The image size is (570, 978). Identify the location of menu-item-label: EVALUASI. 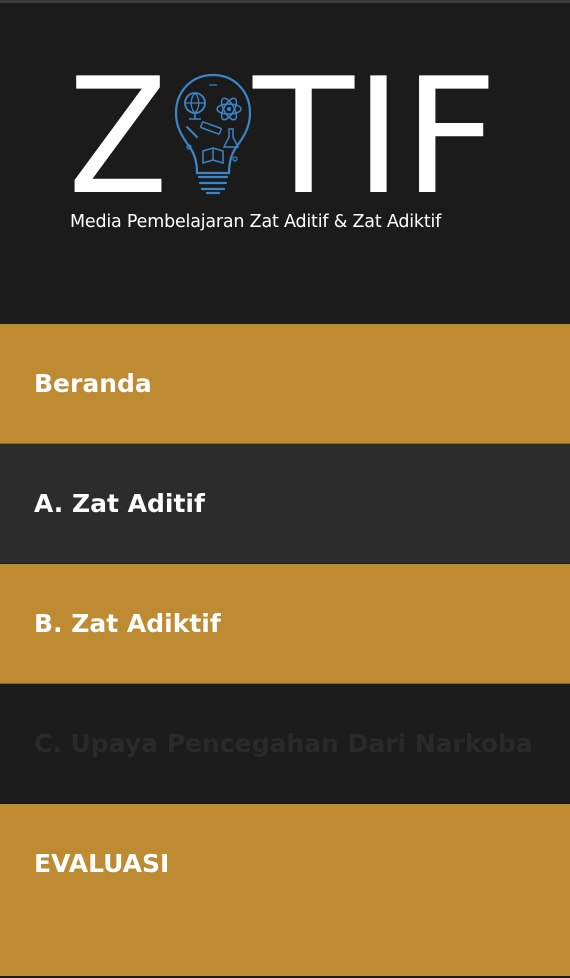
(102, 863).